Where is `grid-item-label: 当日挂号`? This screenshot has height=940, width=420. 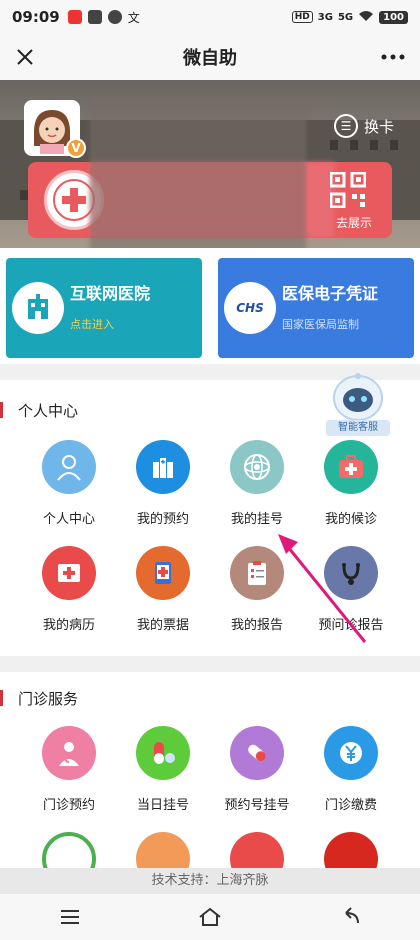
grid-item-label: 当日挂号 is located at coordinates (162, 805).